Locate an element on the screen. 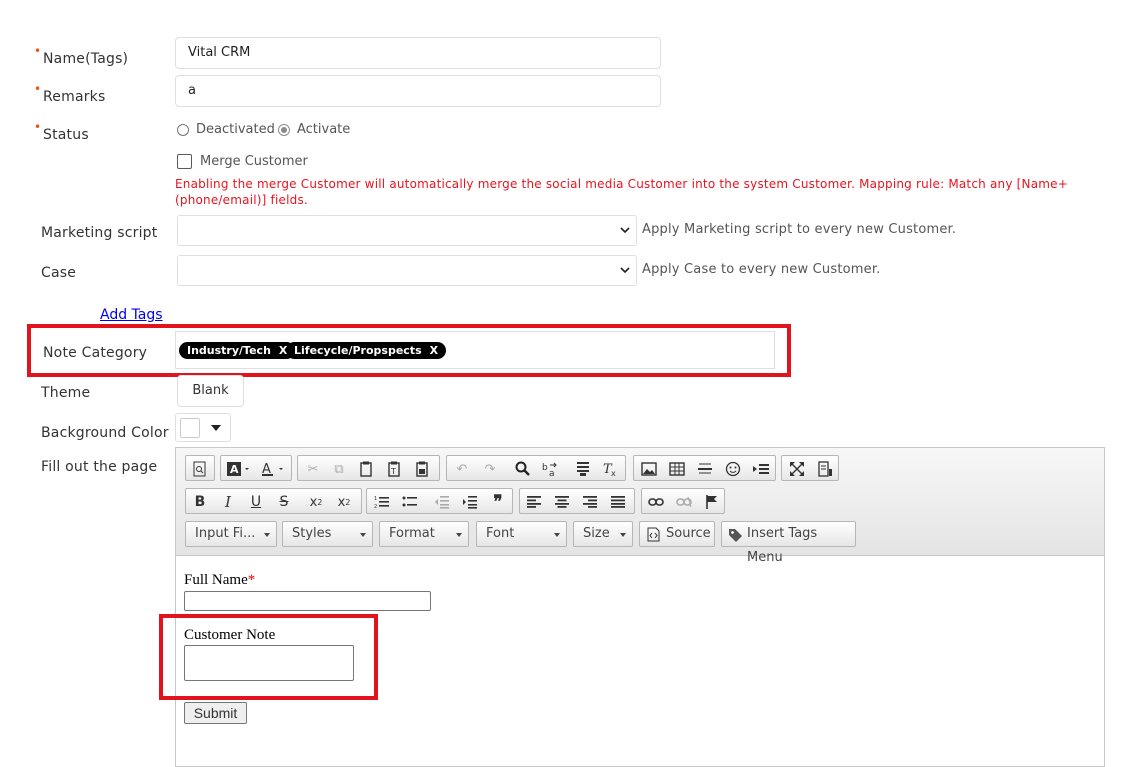 This screenshot has height=767, width=1144. unlink-icon is located at coordinates (684, 502).